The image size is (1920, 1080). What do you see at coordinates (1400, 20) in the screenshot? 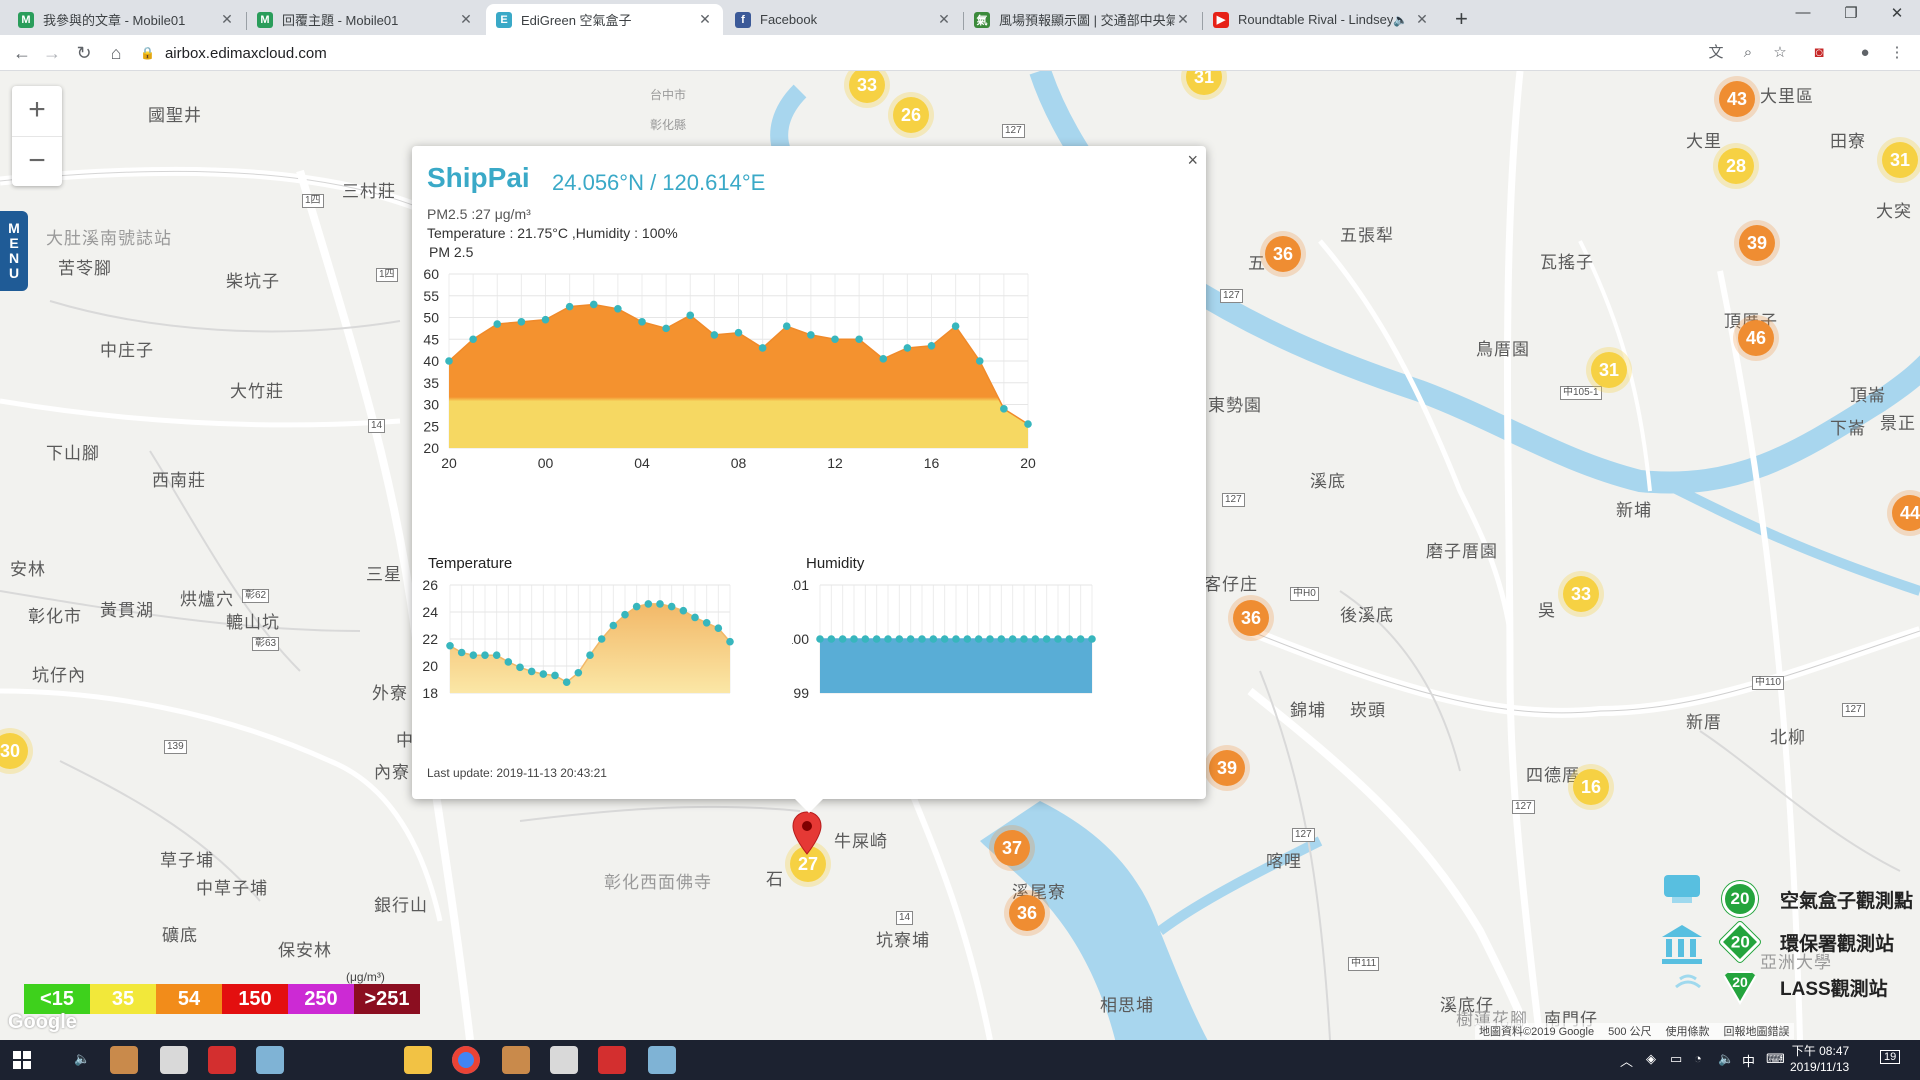
I see `speaker-icon: 🔈` at bounding box center [1400, 20].